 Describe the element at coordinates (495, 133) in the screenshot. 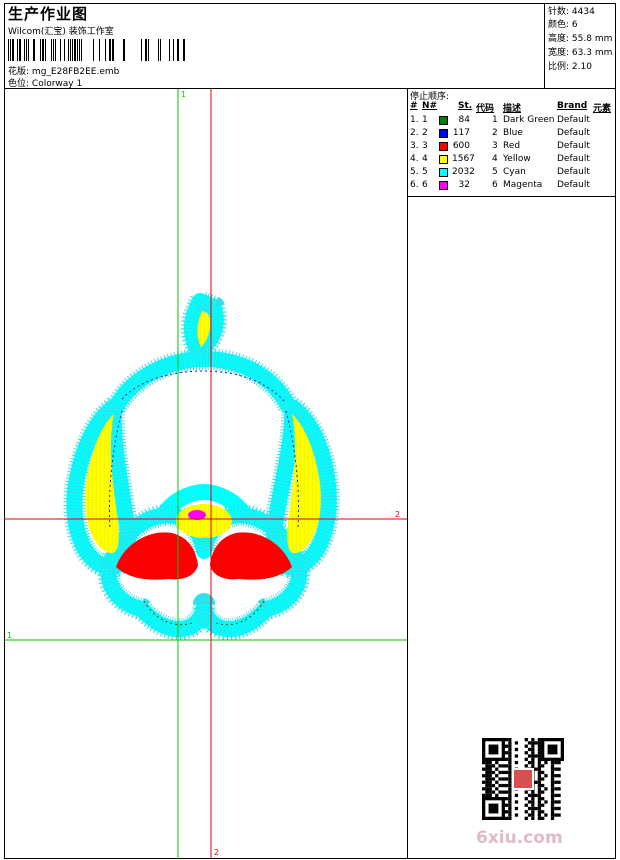

I see `row-code: 2` at that location.